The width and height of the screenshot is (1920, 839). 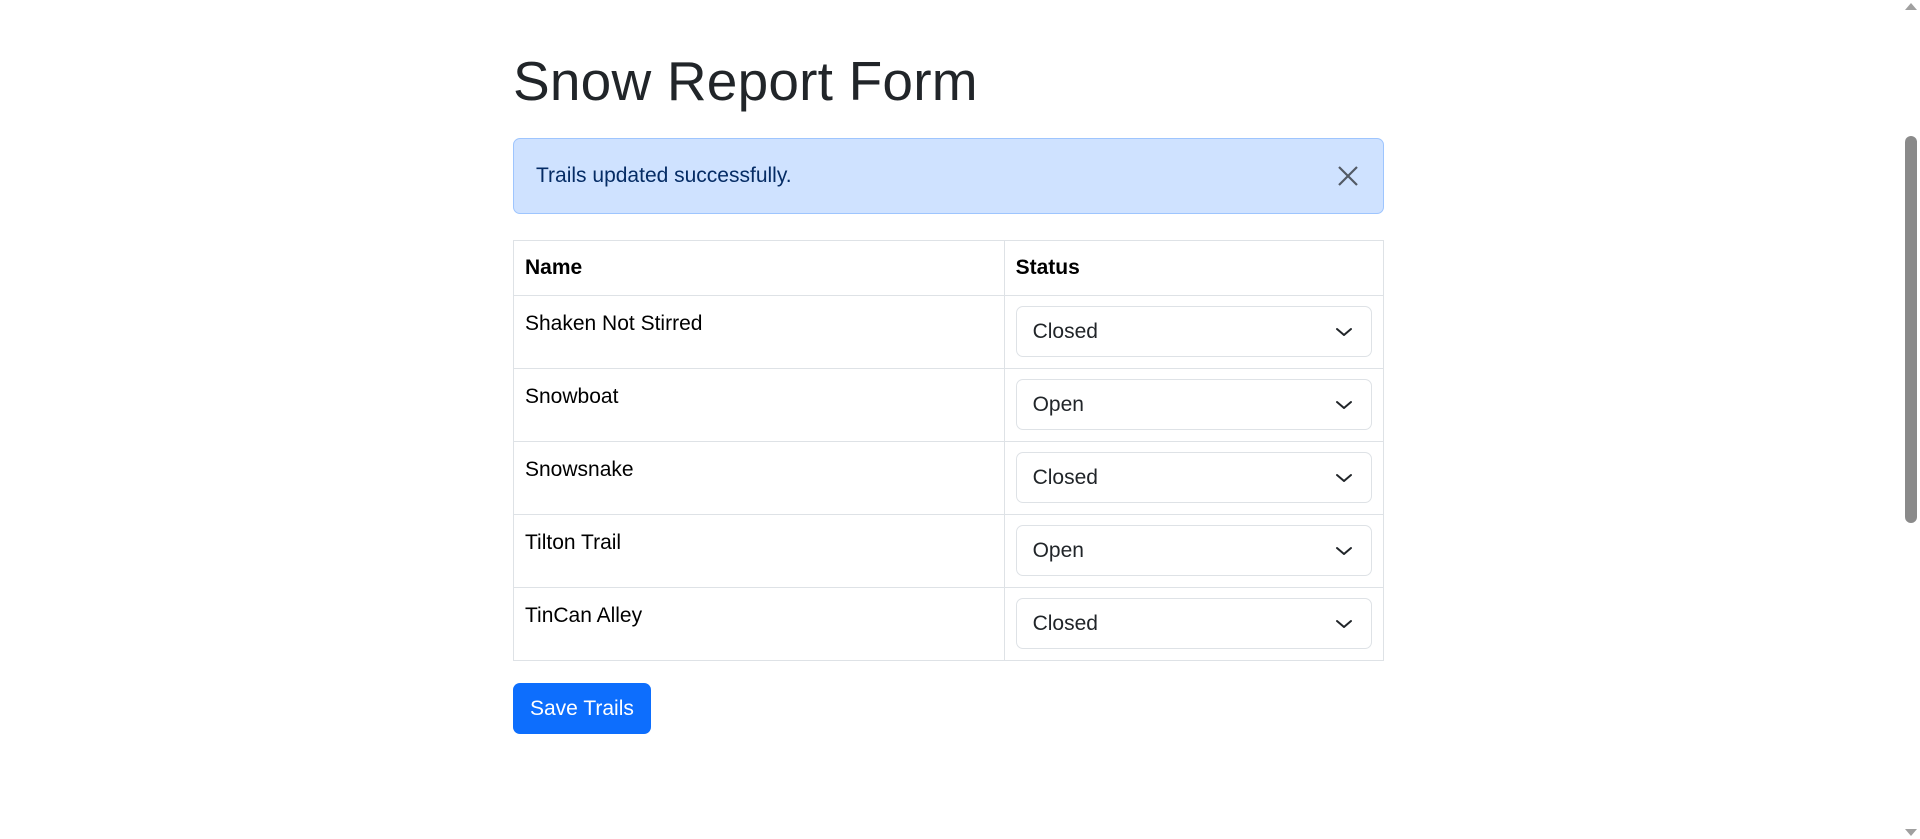 I want to click on column-header-name: Name, so click(x=759, y=268).